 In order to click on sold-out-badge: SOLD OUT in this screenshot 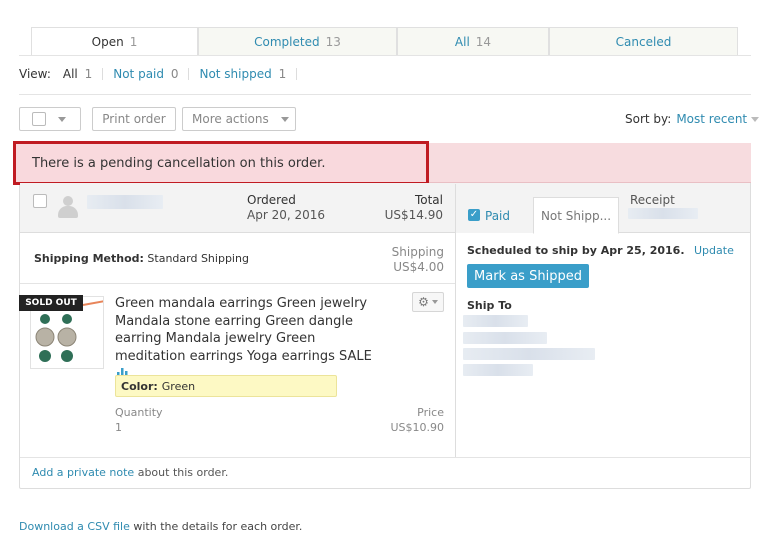, I will do `click(51, 303)`.